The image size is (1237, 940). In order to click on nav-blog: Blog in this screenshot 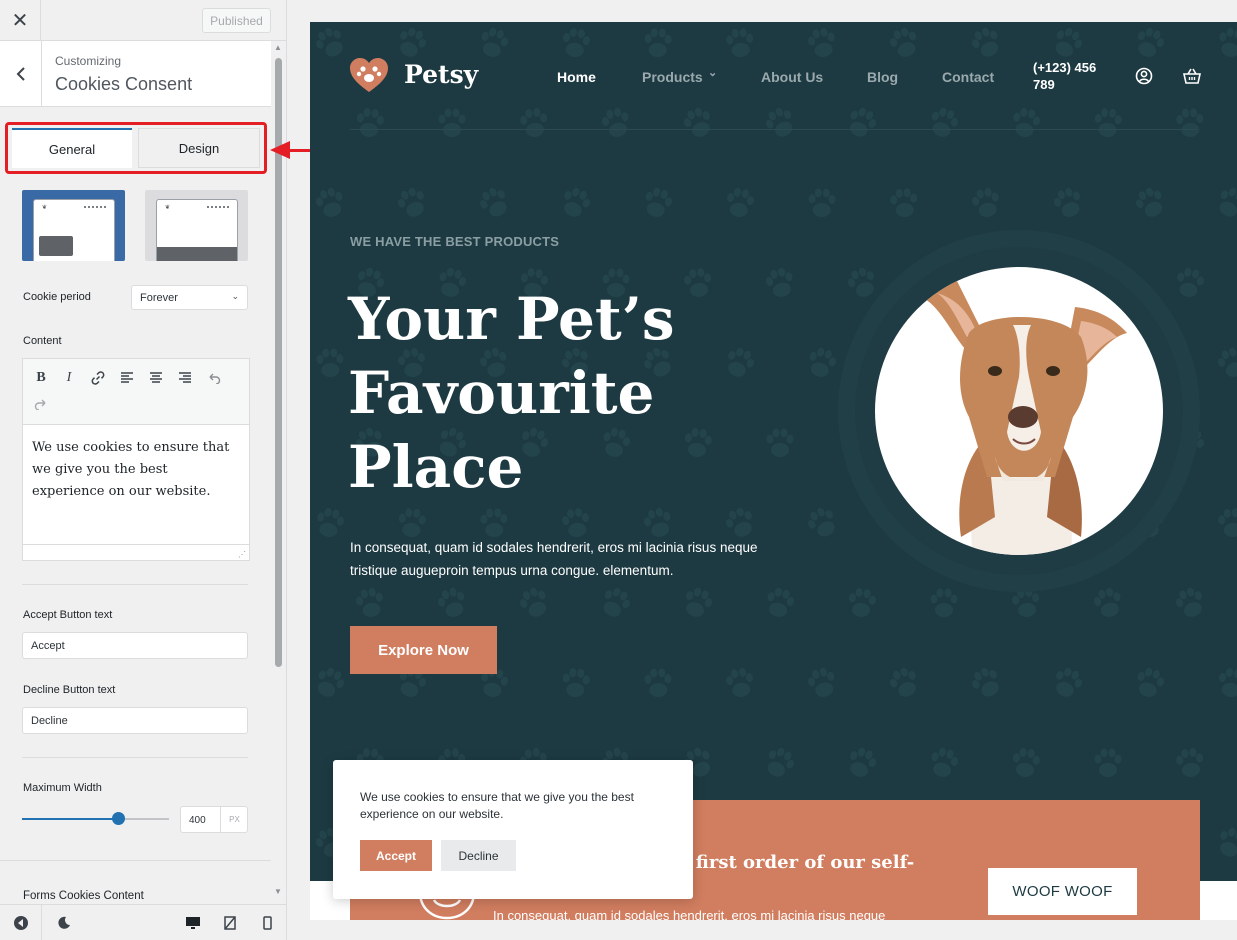, I will do `click(882, 77)`.